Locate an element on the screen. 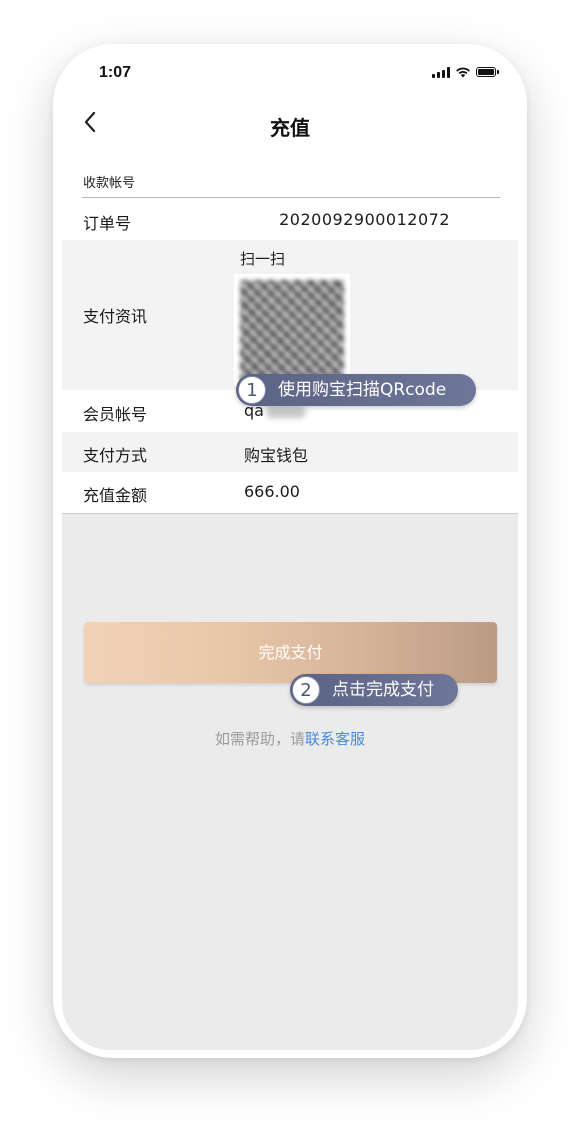 The width and height of the screenshot is (580, 1127). payee-account-row: 收款帐号 is located at coordinates (290, 172).